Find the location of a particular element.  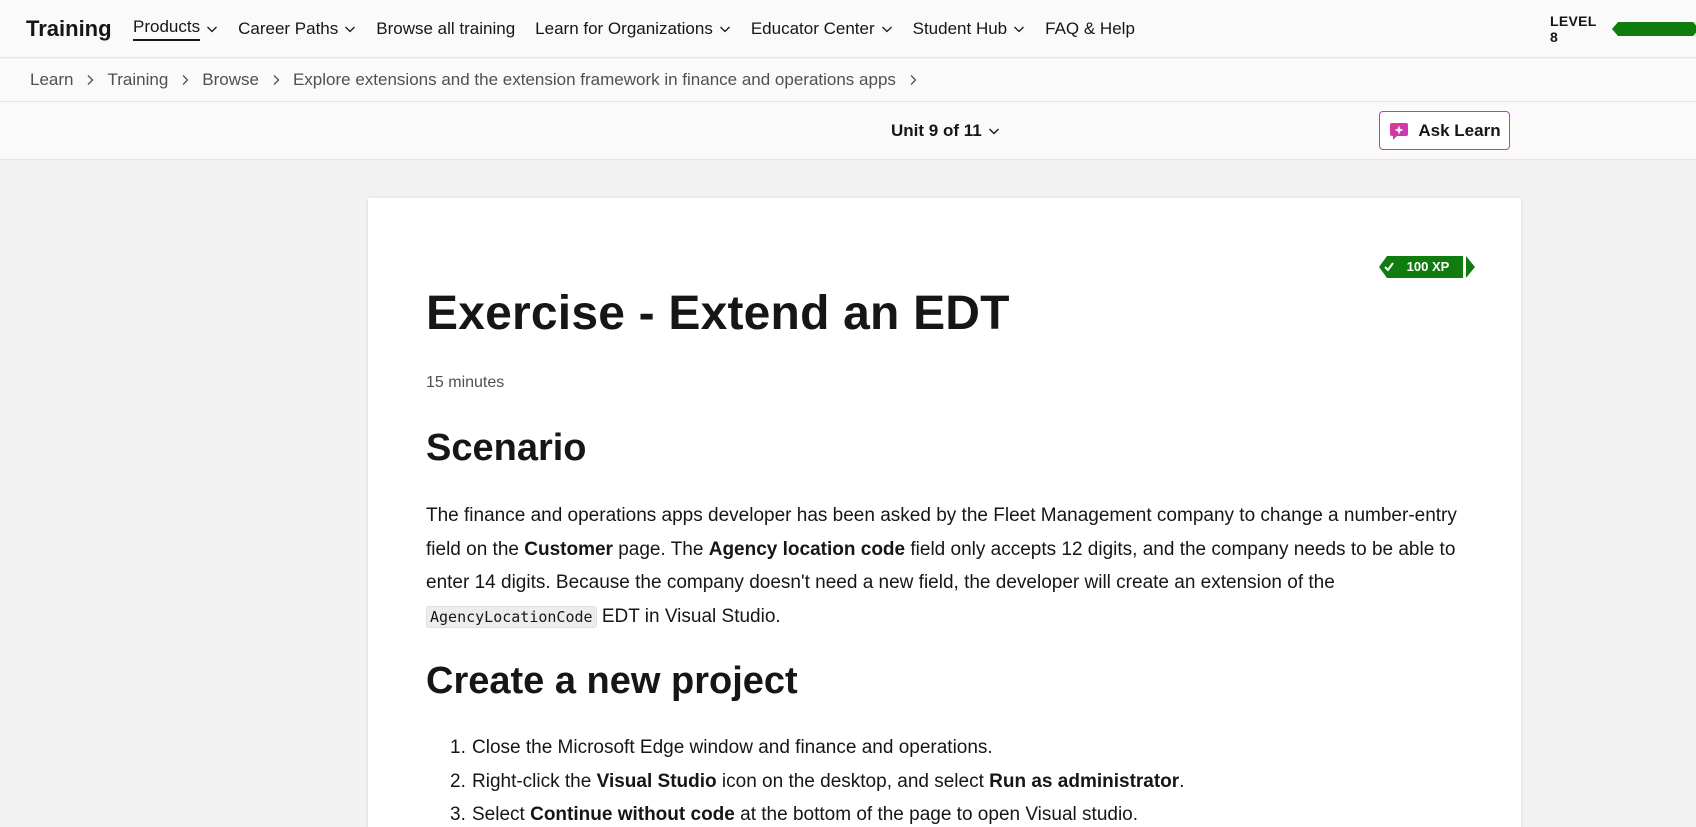

level-progress-fill is located at coordinates (1654, 29).